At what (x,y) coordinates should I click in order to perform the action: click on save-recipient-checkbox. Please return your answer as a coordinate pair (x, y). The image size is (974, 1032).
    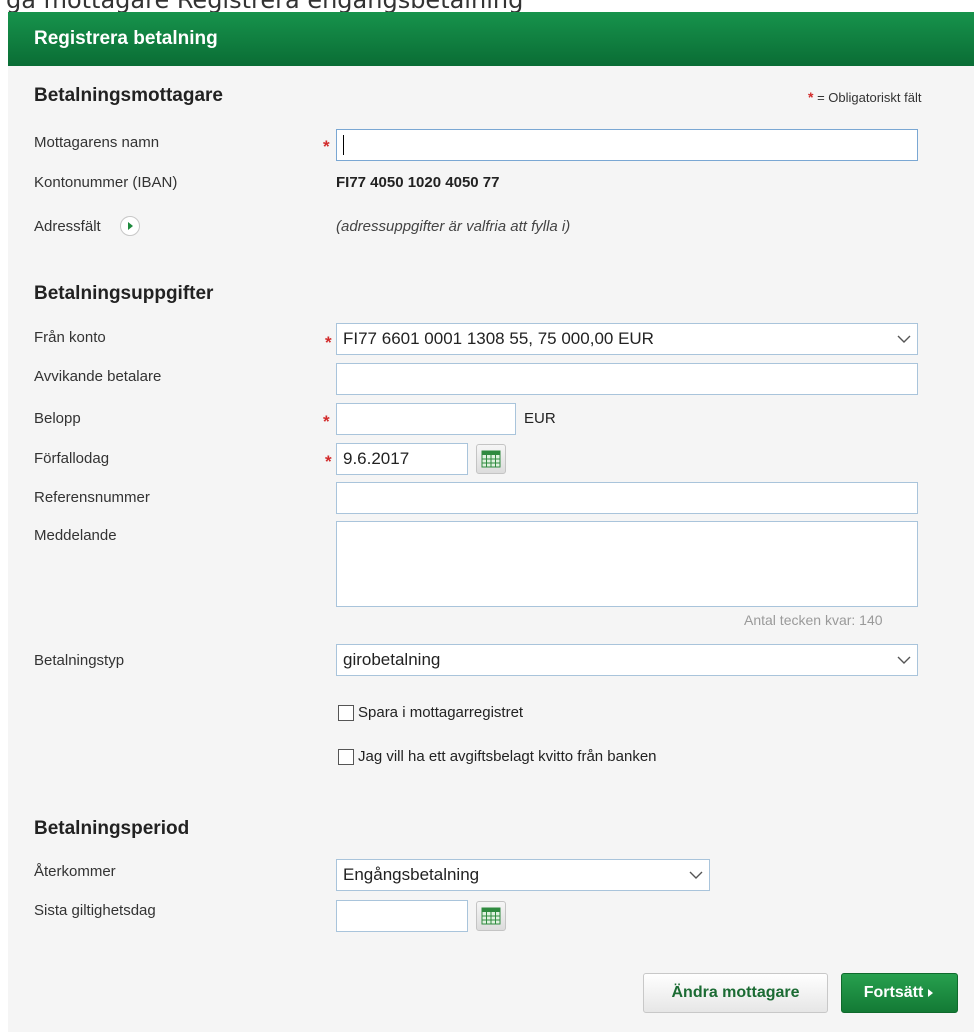
    Looking at the image, I should click on (346, 713).